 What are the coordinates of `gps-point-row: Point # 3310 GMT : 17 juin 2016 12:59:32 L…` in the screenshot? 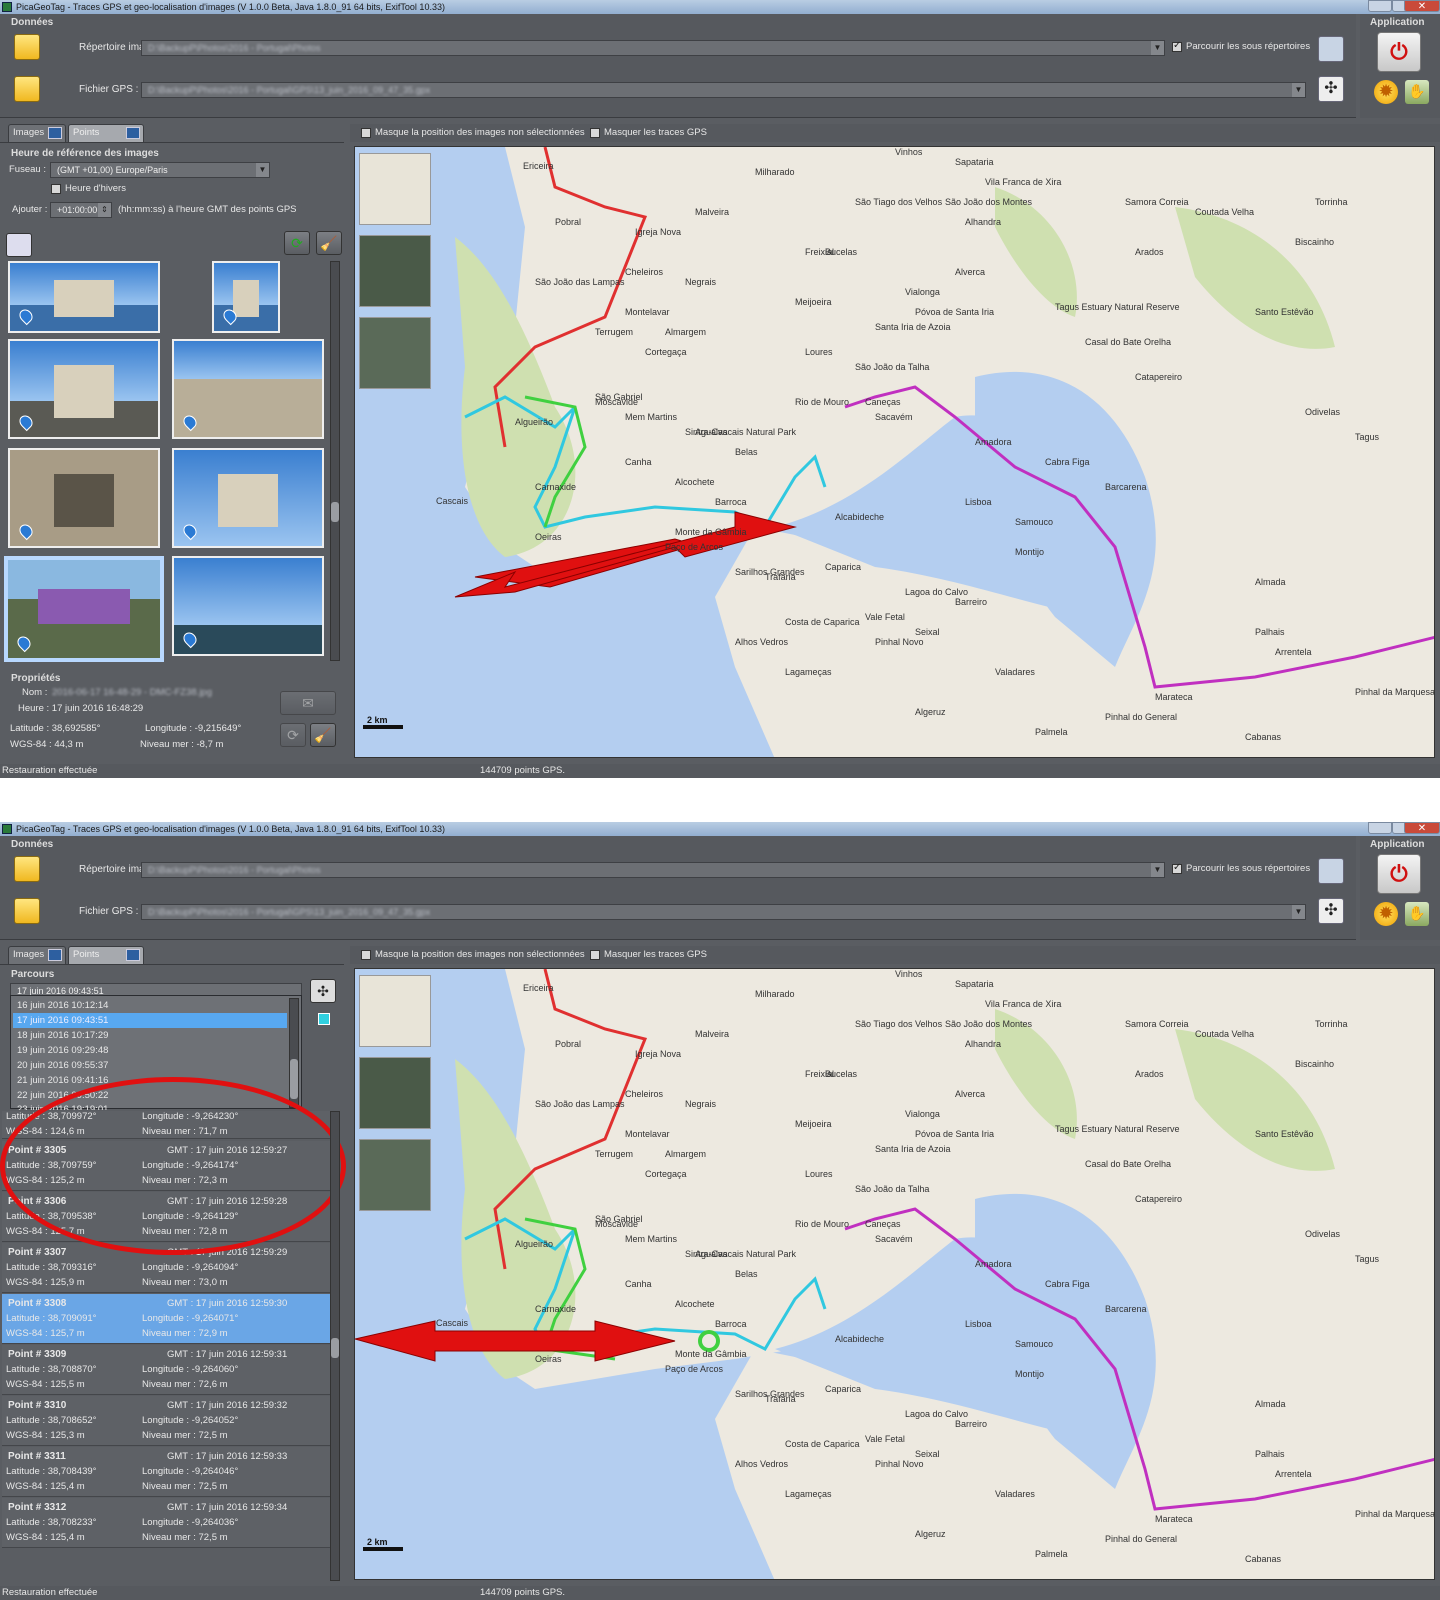 It's located at (167, 1421).